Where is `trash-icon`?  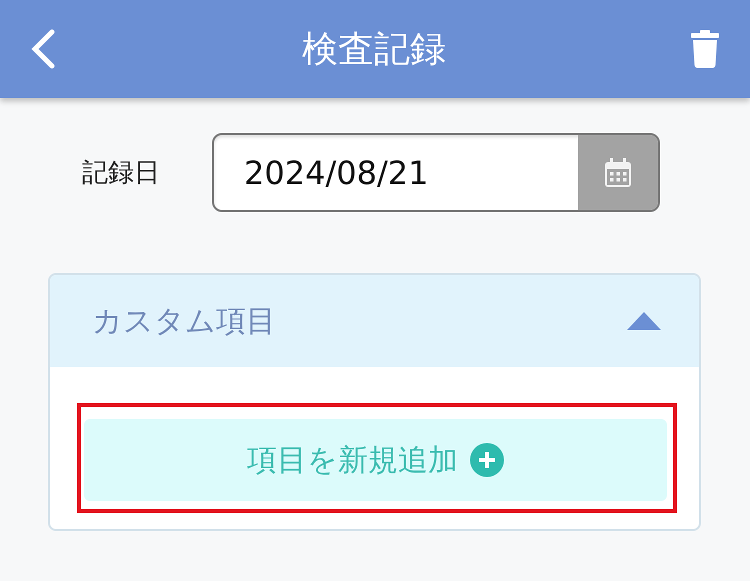
trash-icon is located at coordinates (705, 49).